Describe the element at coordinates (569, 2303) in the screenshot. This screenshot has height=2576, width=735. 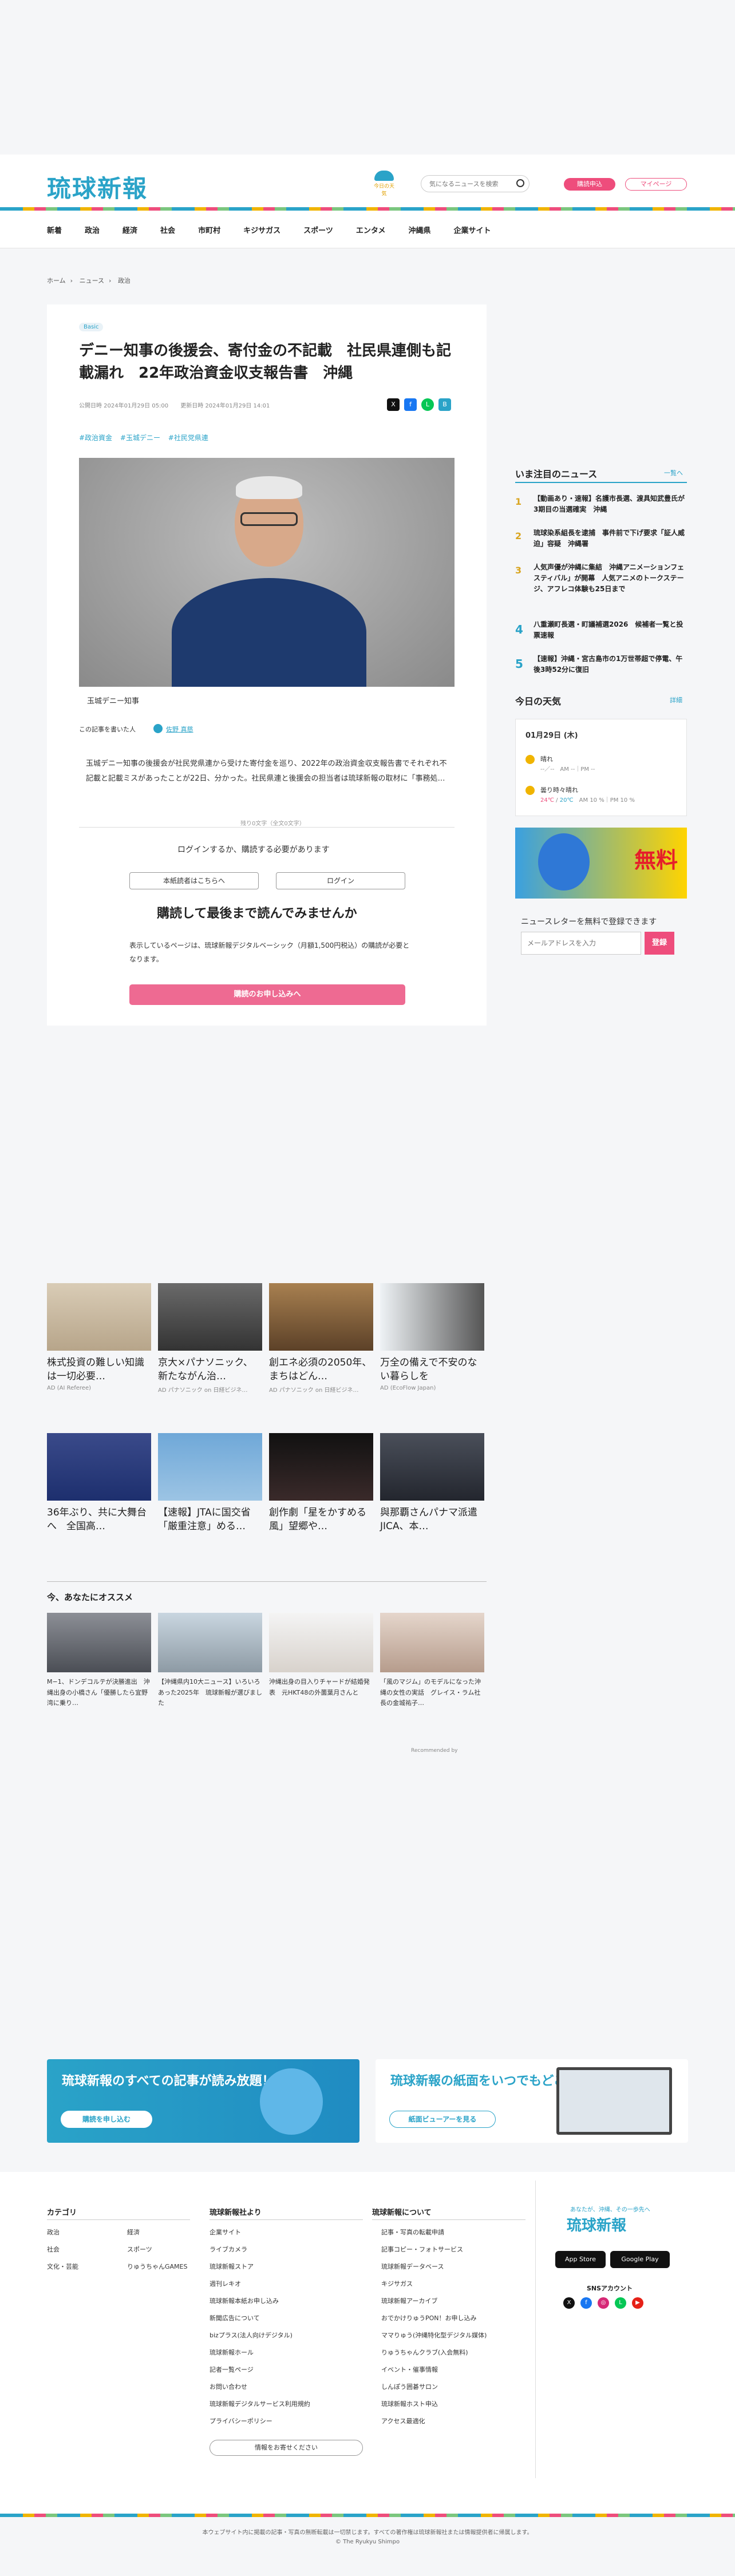
I see `x-icon: X` at that location.